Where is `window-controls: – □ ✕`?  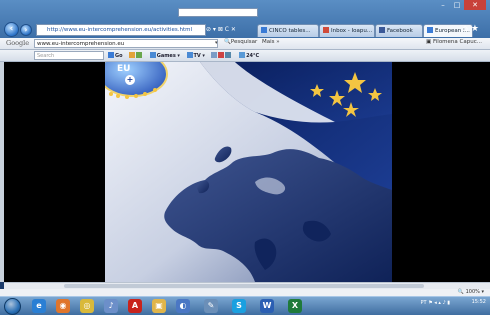
window-controls: – □ ✕ is located at coordinates (461, 6).